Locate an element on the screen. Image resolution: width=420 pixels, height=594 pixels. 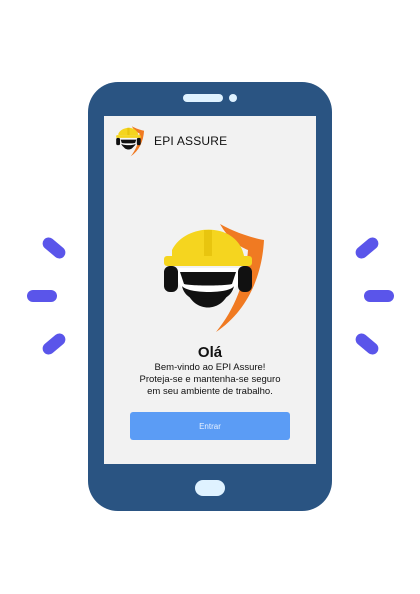
welcome-line: Proteja-se e mantenha-se seguro is located at coordinates (210, 379).